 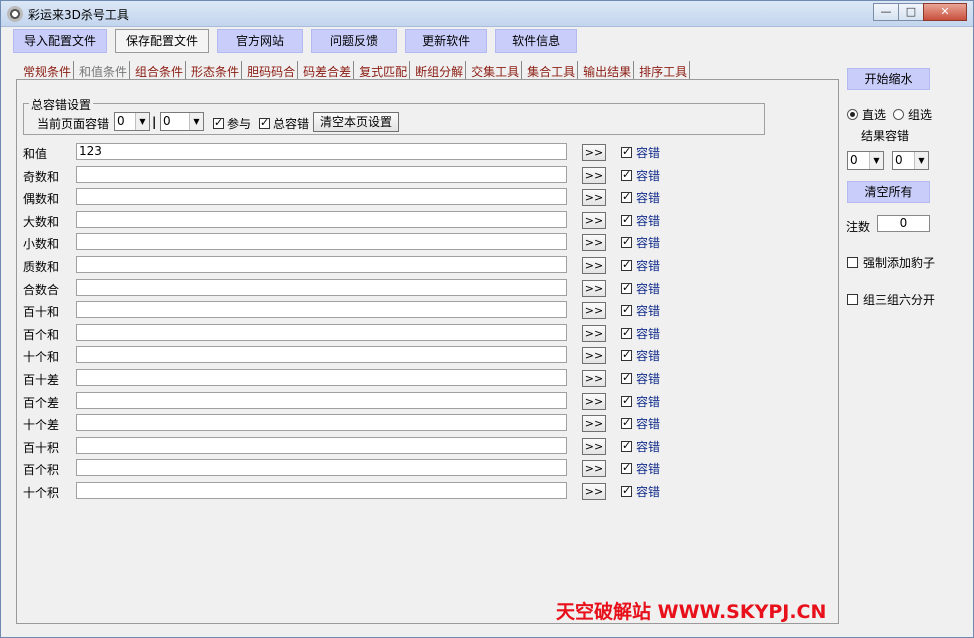 What do you see at coordinates (162, 41) in the screenshot?
I see `save-config-button: 保存配置文件` at bounding box center [162, 41].